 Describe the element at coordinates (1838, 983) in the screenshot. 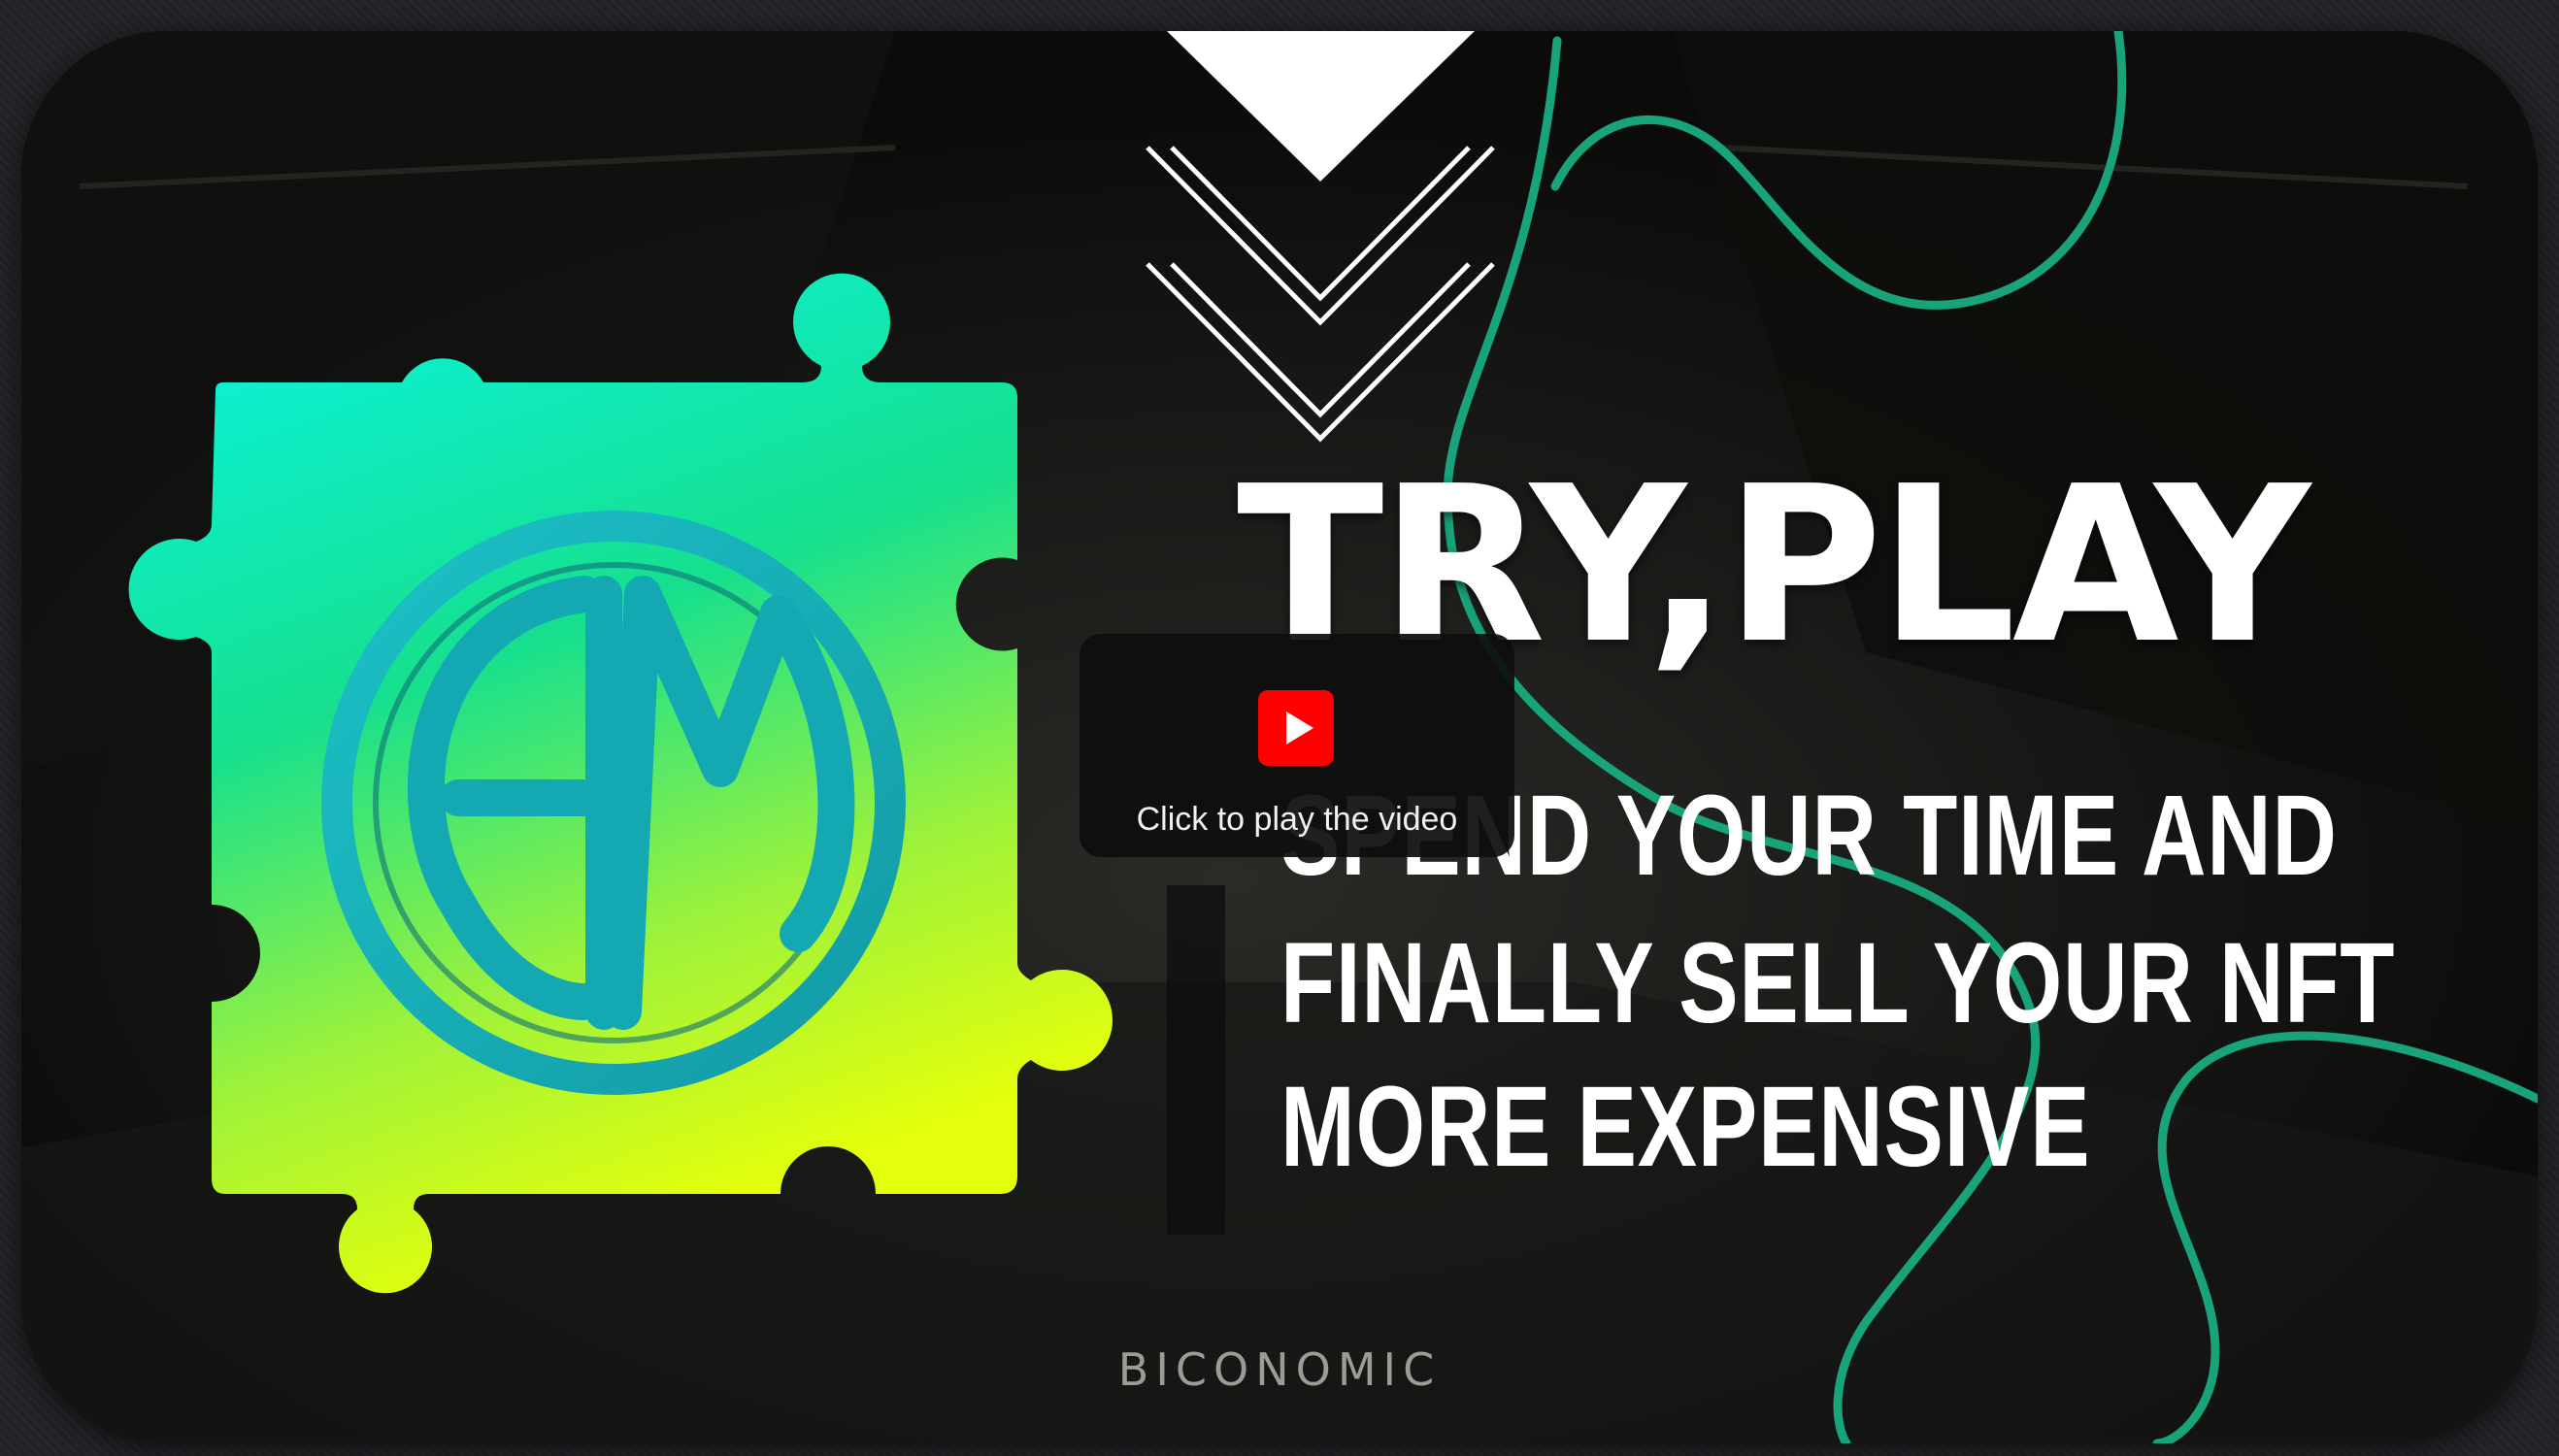

I see `subline-2: FINALLY SELL YOUR NFT` at that location.